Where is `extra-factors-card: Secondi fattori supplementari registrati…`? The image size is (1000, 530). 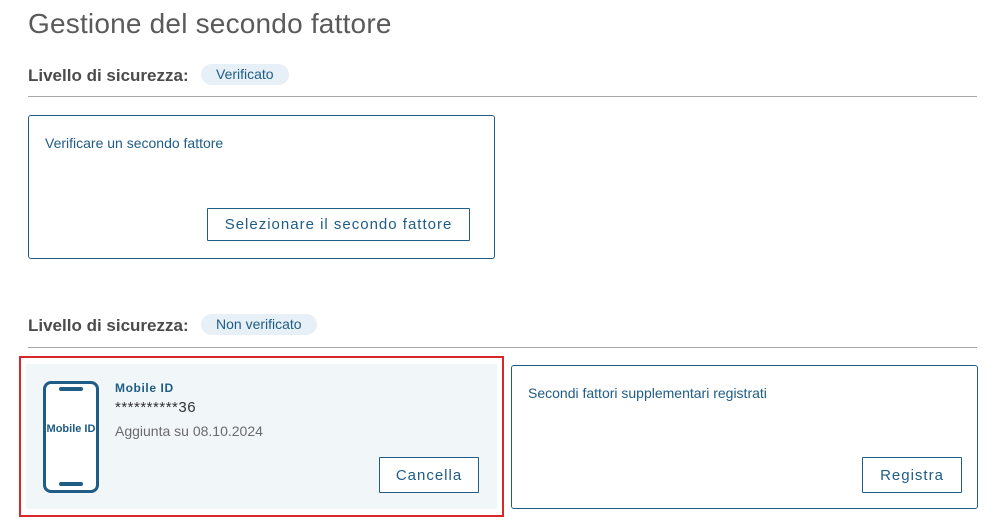
extra-factors-card: Secondi fattori supplementari registrati… is located at coordinates (744, 437).